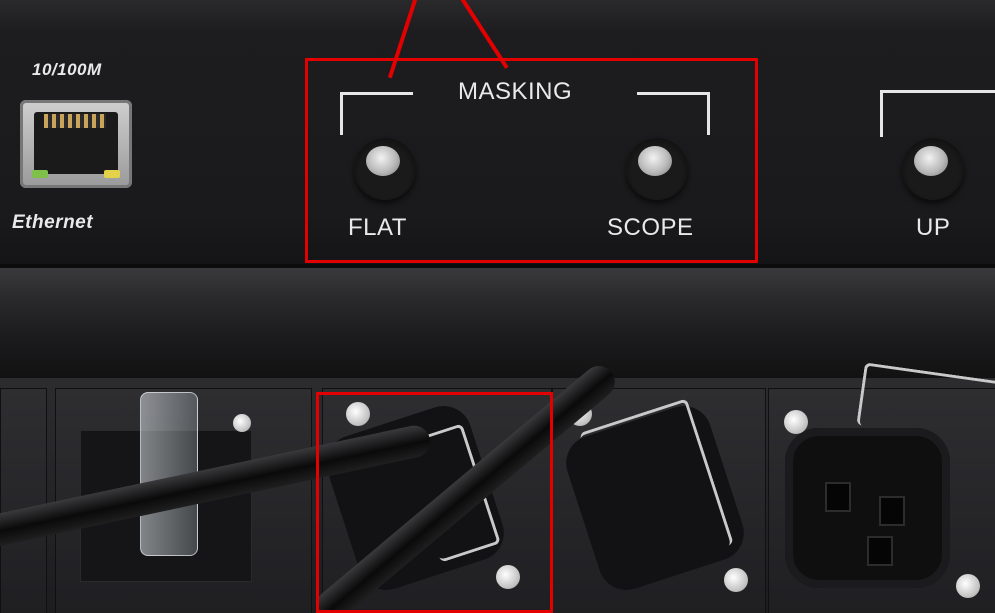 Image resolution: width=995 pixels, height=613 pixels. What do you see at coordinates (931, 161) in the screenshot?
I see `up-button-cap` at bounding box center [931, 161].